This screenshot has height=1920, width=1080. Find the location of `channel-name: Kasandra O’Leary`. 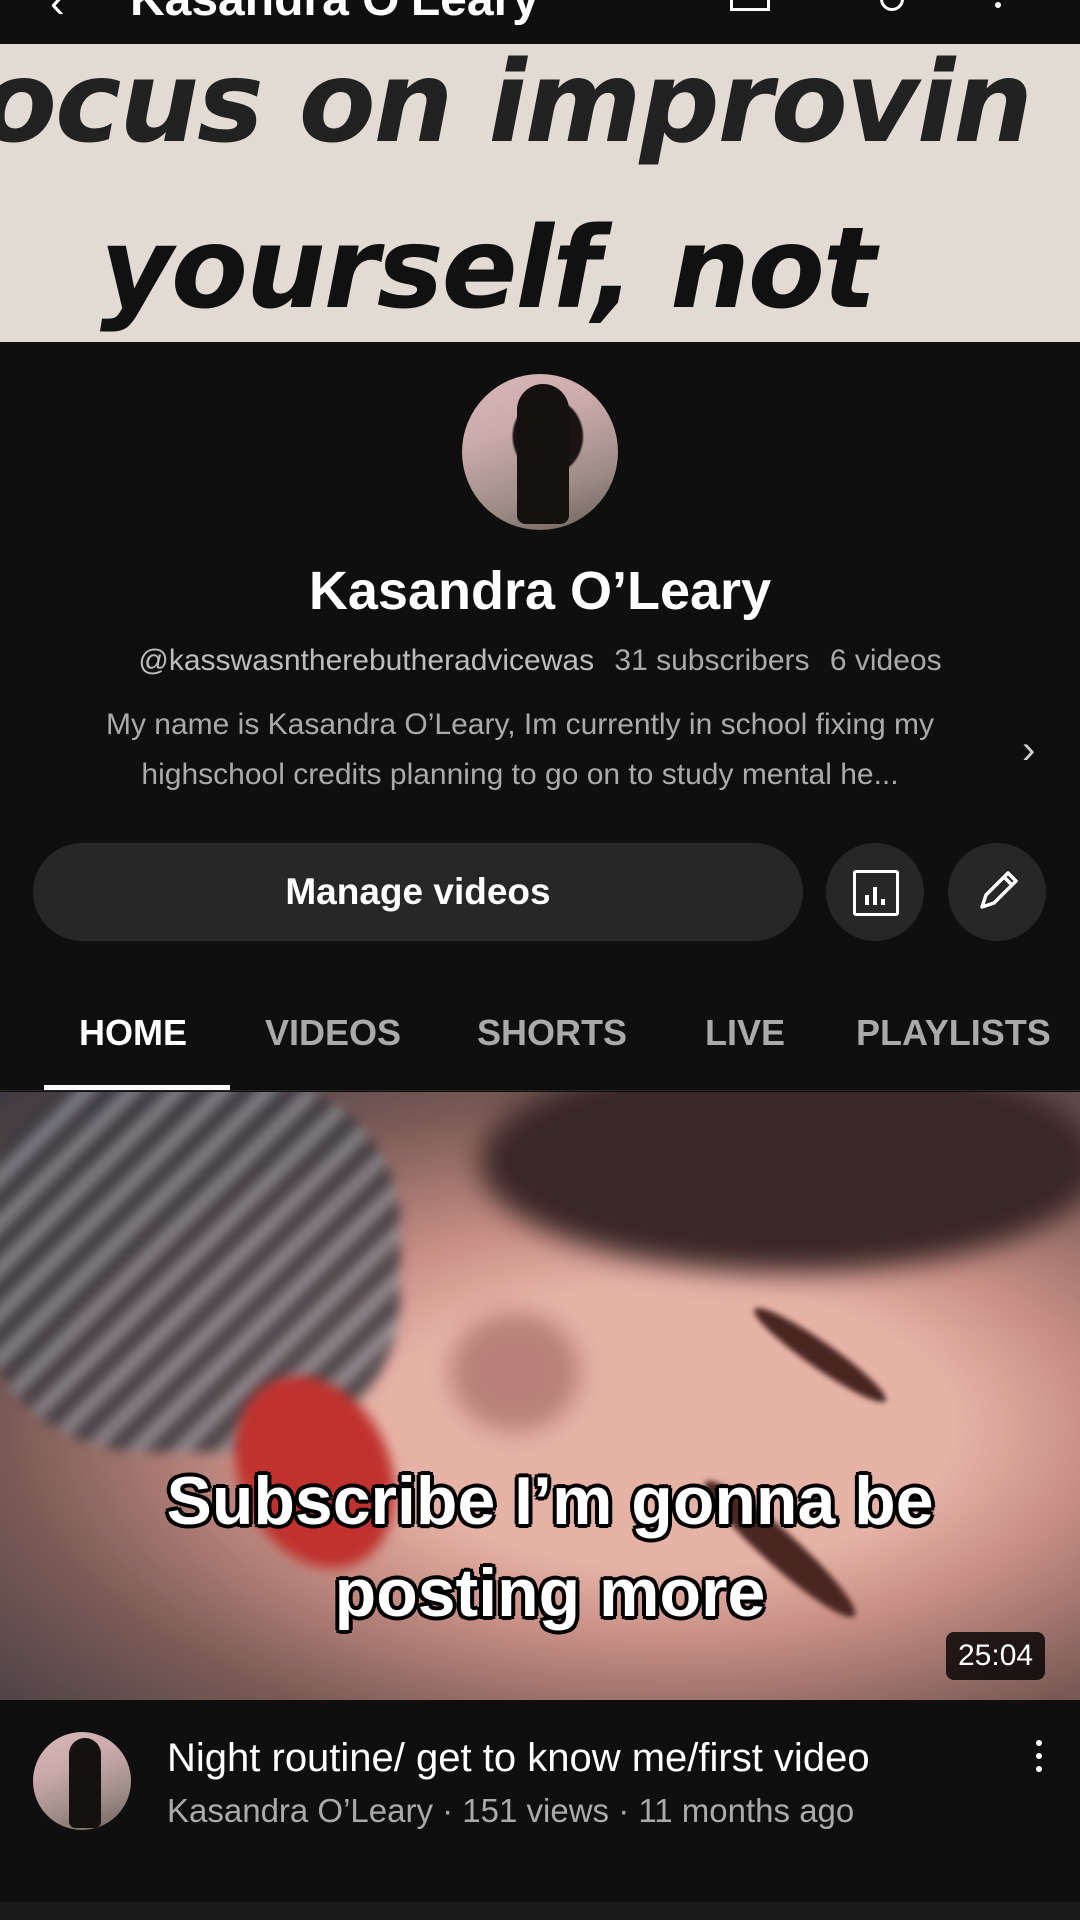

channel-name: Kasandra O’Leary is located at coordinates (540, 591).